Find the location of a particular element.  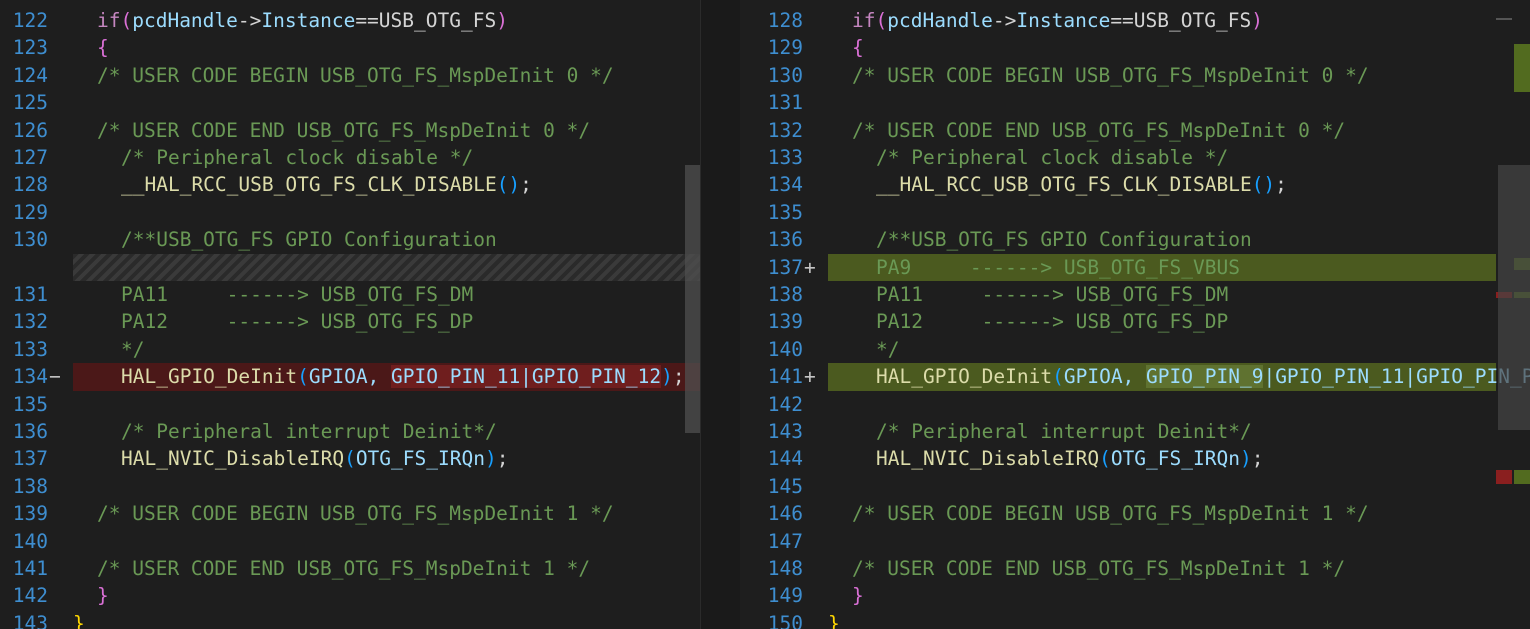

comment: /* Peripheral interrupt Deinit*/ is located at coordinates (1064, 431).